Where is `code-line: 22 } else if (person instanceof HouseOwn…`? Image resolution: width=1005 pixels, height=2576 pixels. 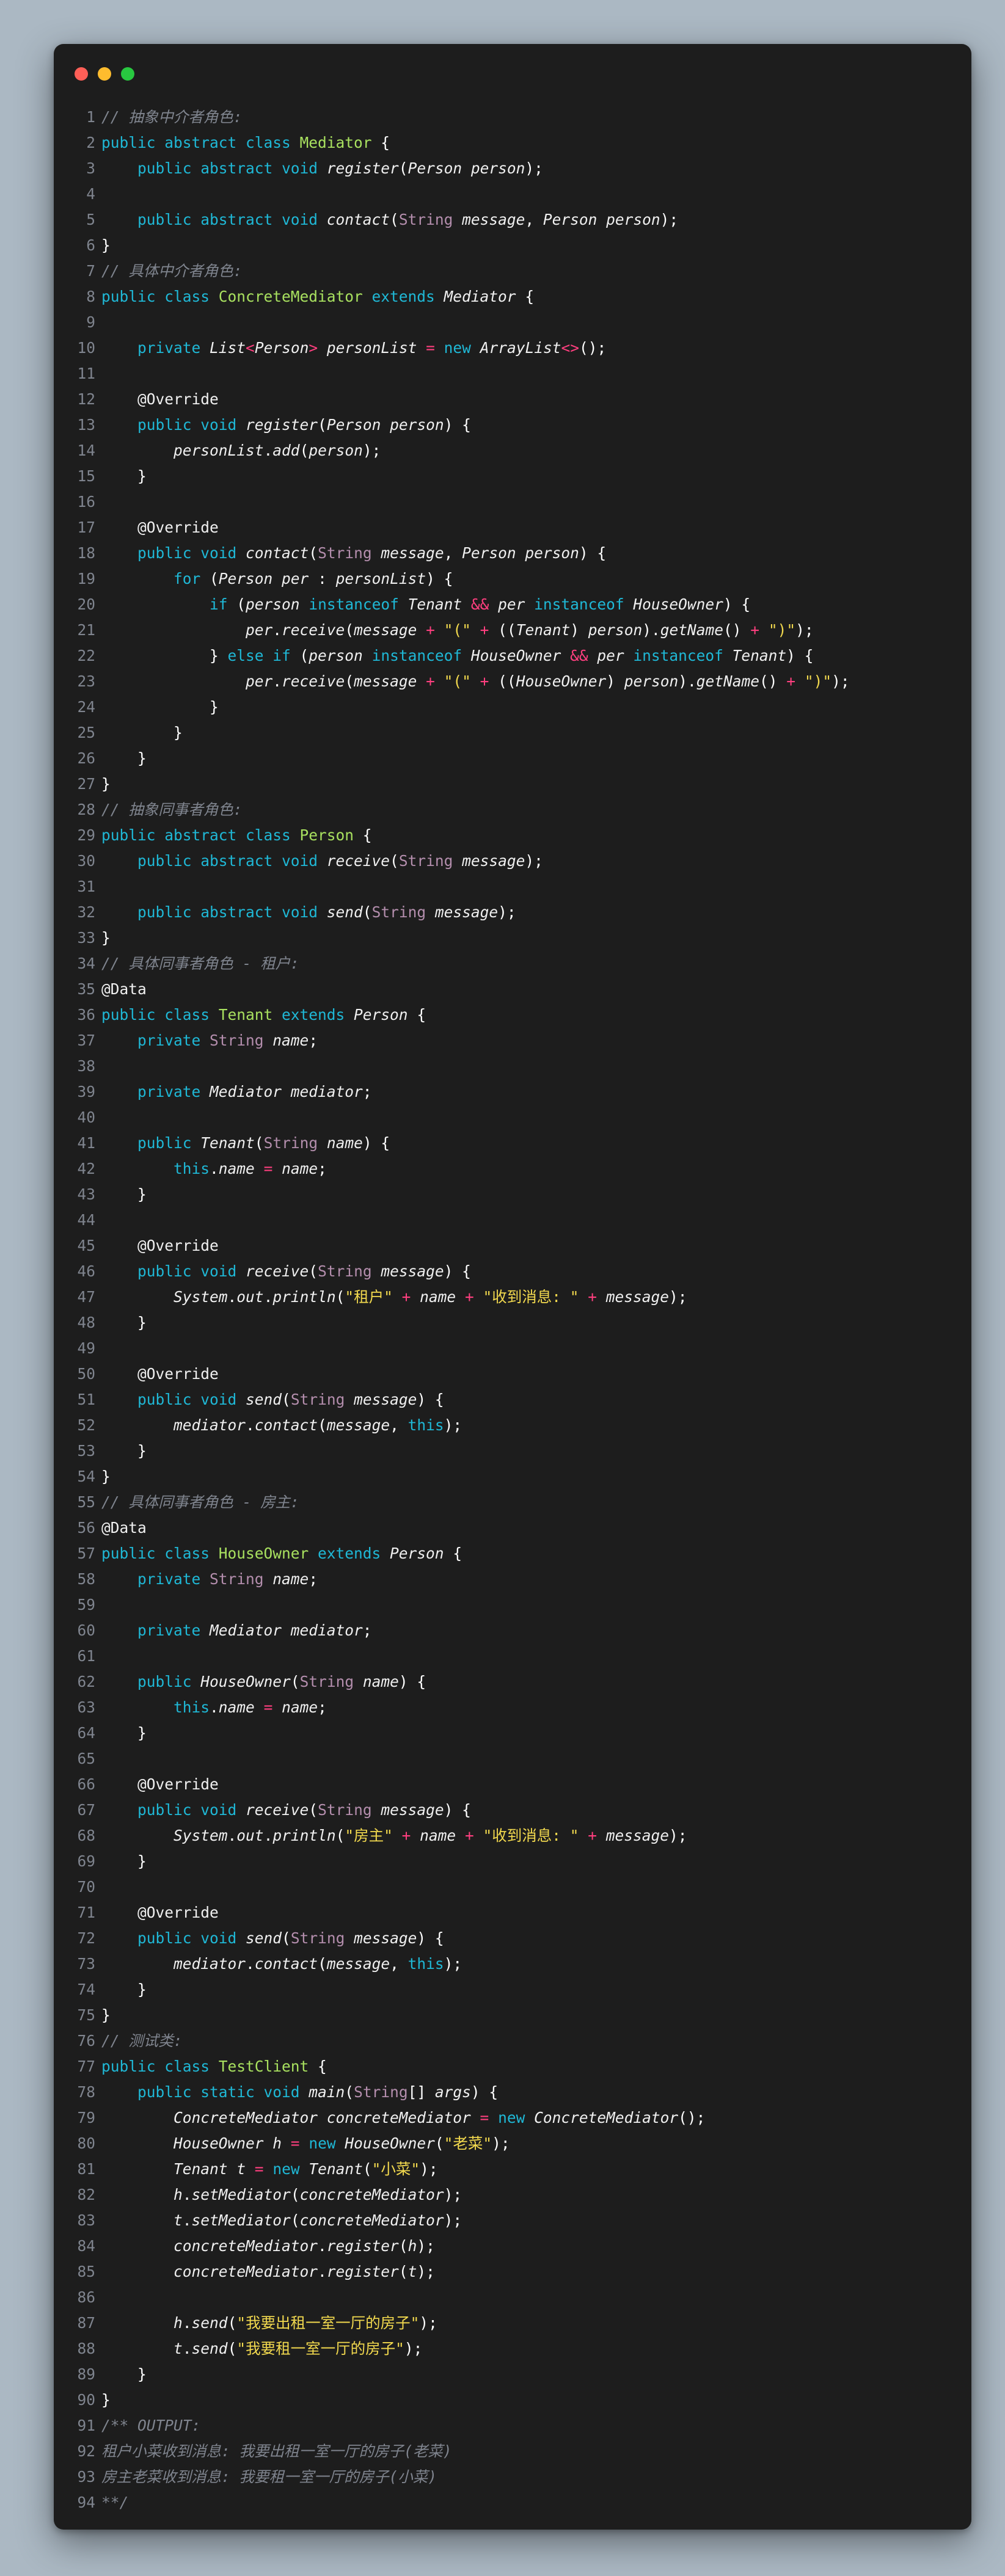
code-line: 22 } else if (person instanceof HouseOwn… is located at coordinates (512, 656).